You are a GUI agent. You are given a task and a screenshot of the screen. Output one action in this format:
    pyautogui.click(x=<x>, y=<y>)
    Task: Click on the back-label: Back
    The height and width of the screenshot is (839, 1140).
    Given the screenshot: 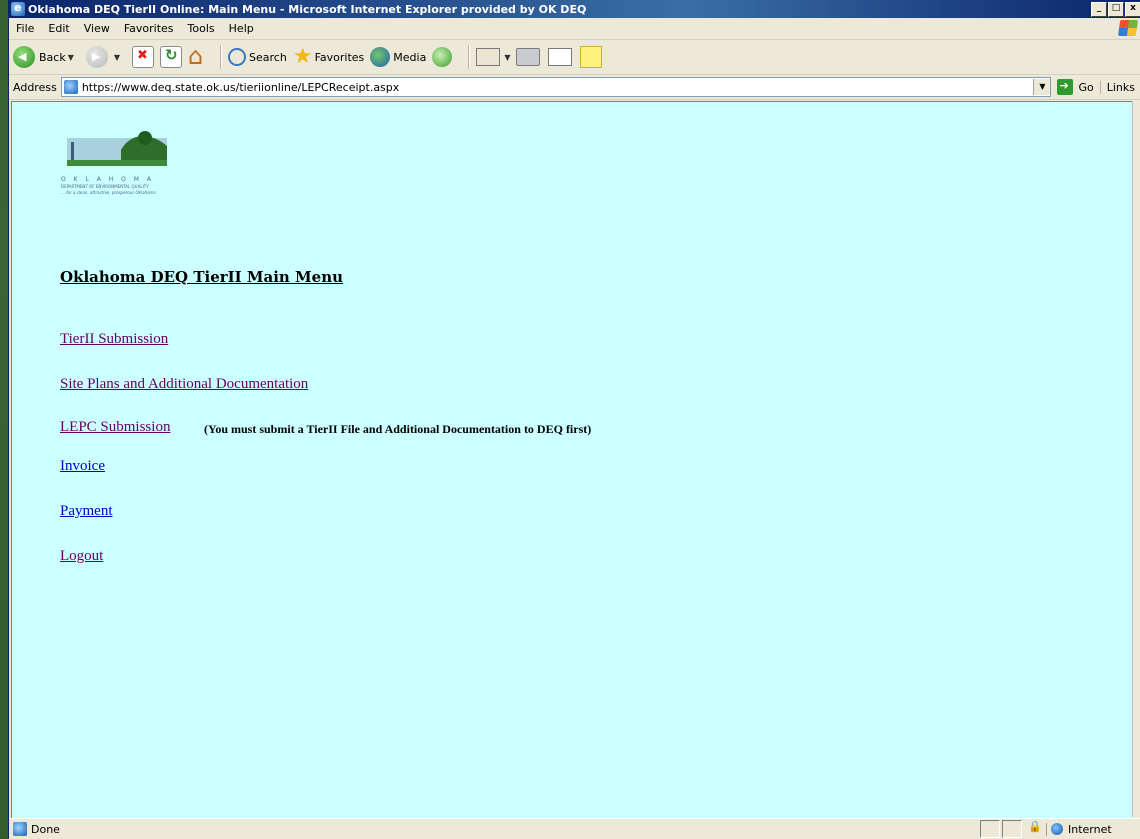 What is the action you would take?
    pyautogui.click(x=52, y=57)
    